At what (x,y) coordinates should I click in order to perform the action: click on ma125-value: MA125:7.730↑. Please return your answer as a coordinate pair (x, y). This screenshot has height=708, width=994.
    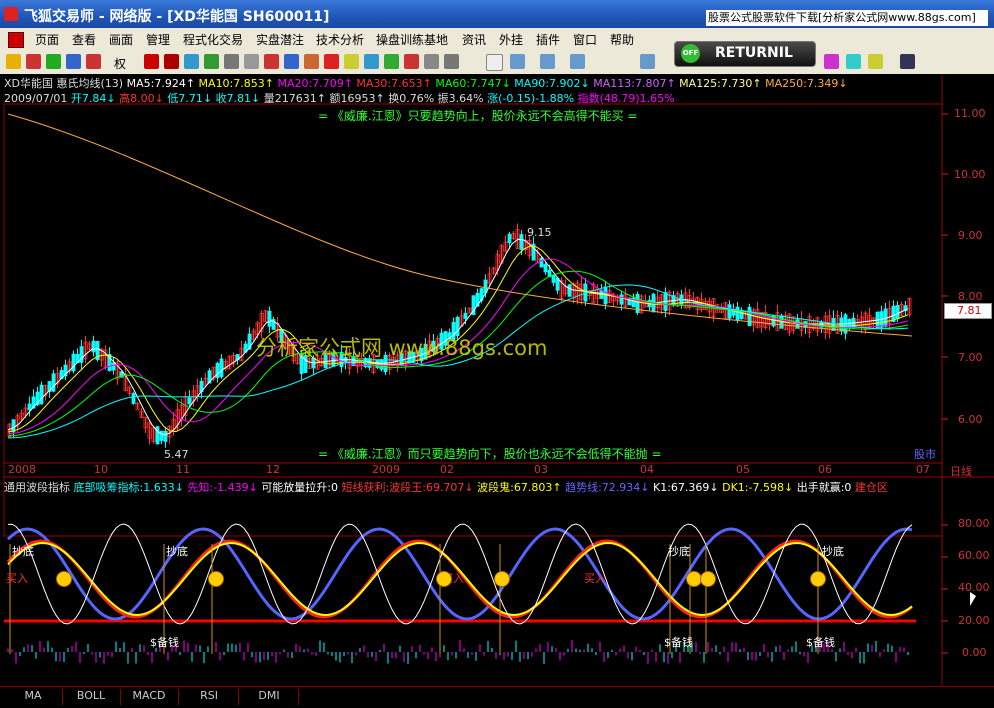
    Looking at the image, I should click on (720, 83).